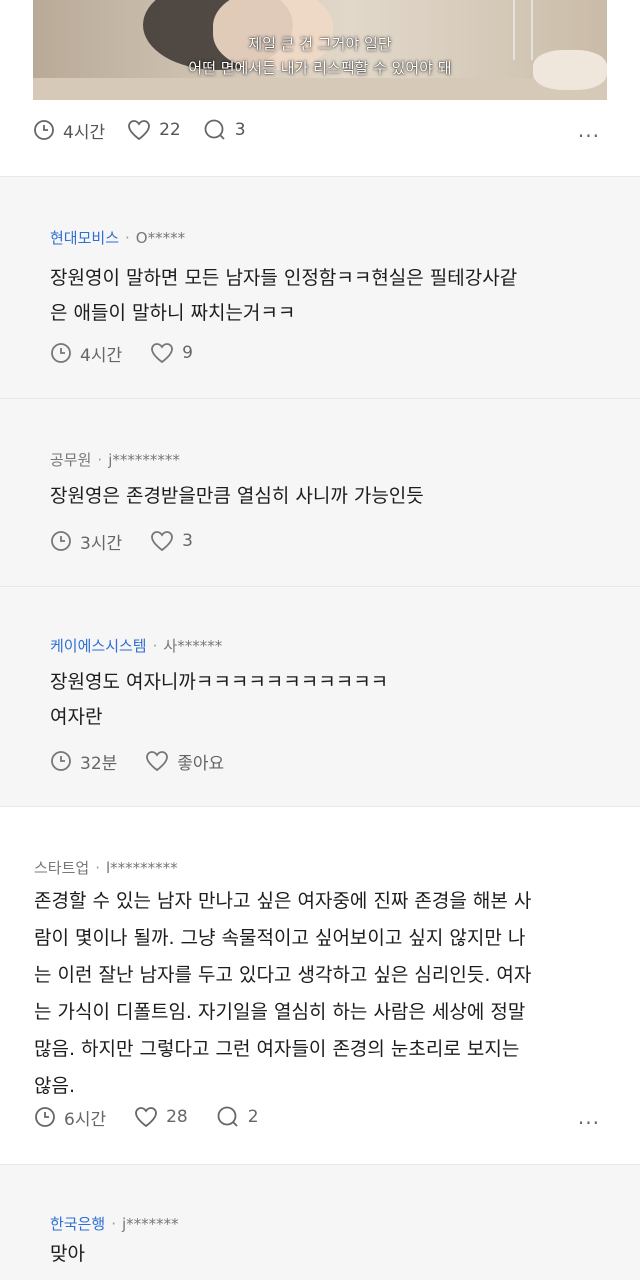 The height and width of the screenshot is (1280, 640). What do you see at coordinates (320, 1222) in the screenshot?
I see `comment-item: 한국은행 · j******* 맞아` at bounding box center [320, 1222].